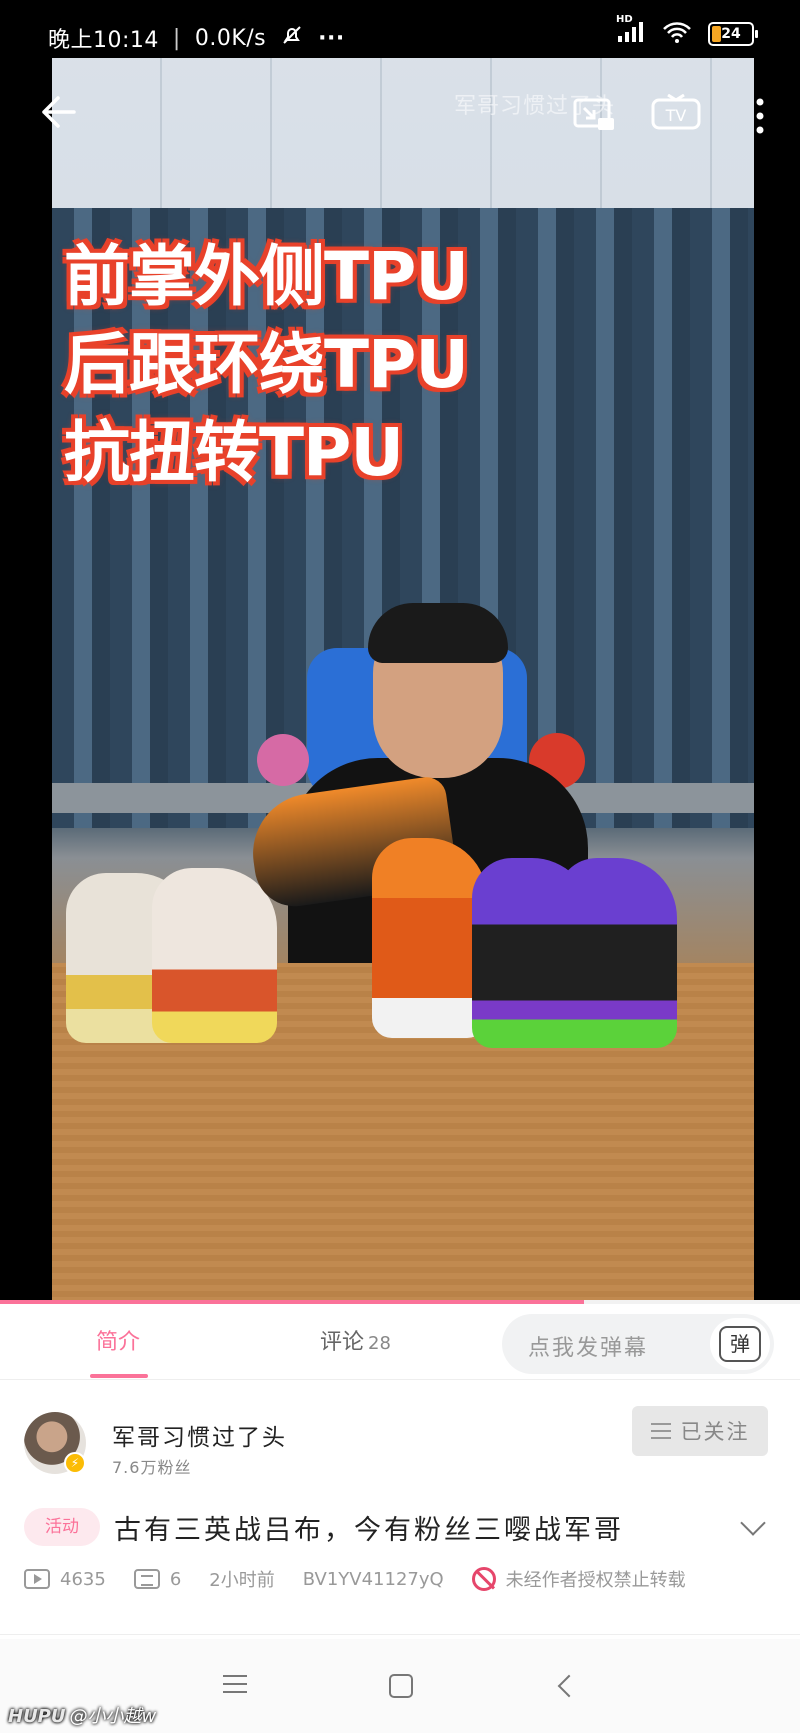  I want to click on back-arrow-icon, so click(58, 112).